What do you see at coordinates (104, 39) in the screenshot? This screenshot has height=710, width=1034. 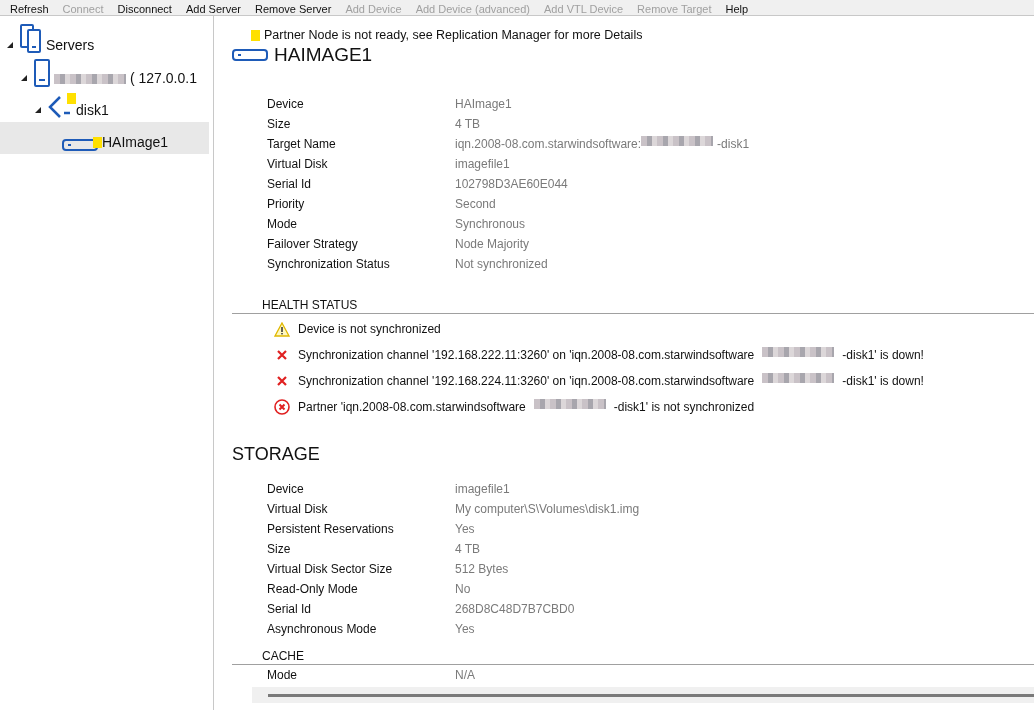 I see `tree-item: Servers` at bounding box center [104, 39].